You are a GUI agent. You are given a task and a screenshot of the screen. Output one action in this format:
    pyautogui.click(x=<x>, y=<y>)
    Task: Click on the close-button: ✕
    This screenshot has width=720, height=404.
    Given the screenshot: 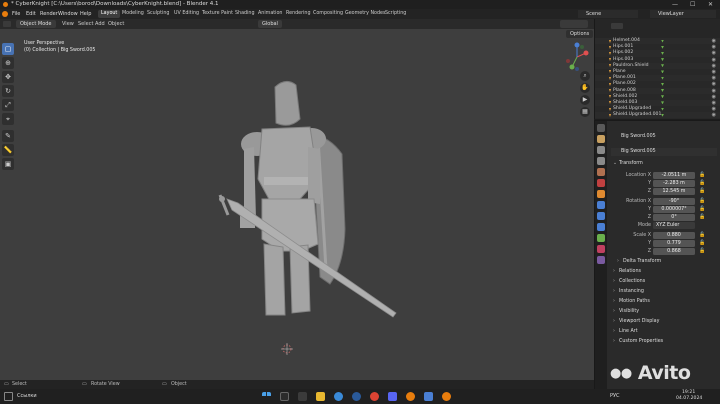 What is the action you would take?
    pyautogui.click(x=710, y=4)
    